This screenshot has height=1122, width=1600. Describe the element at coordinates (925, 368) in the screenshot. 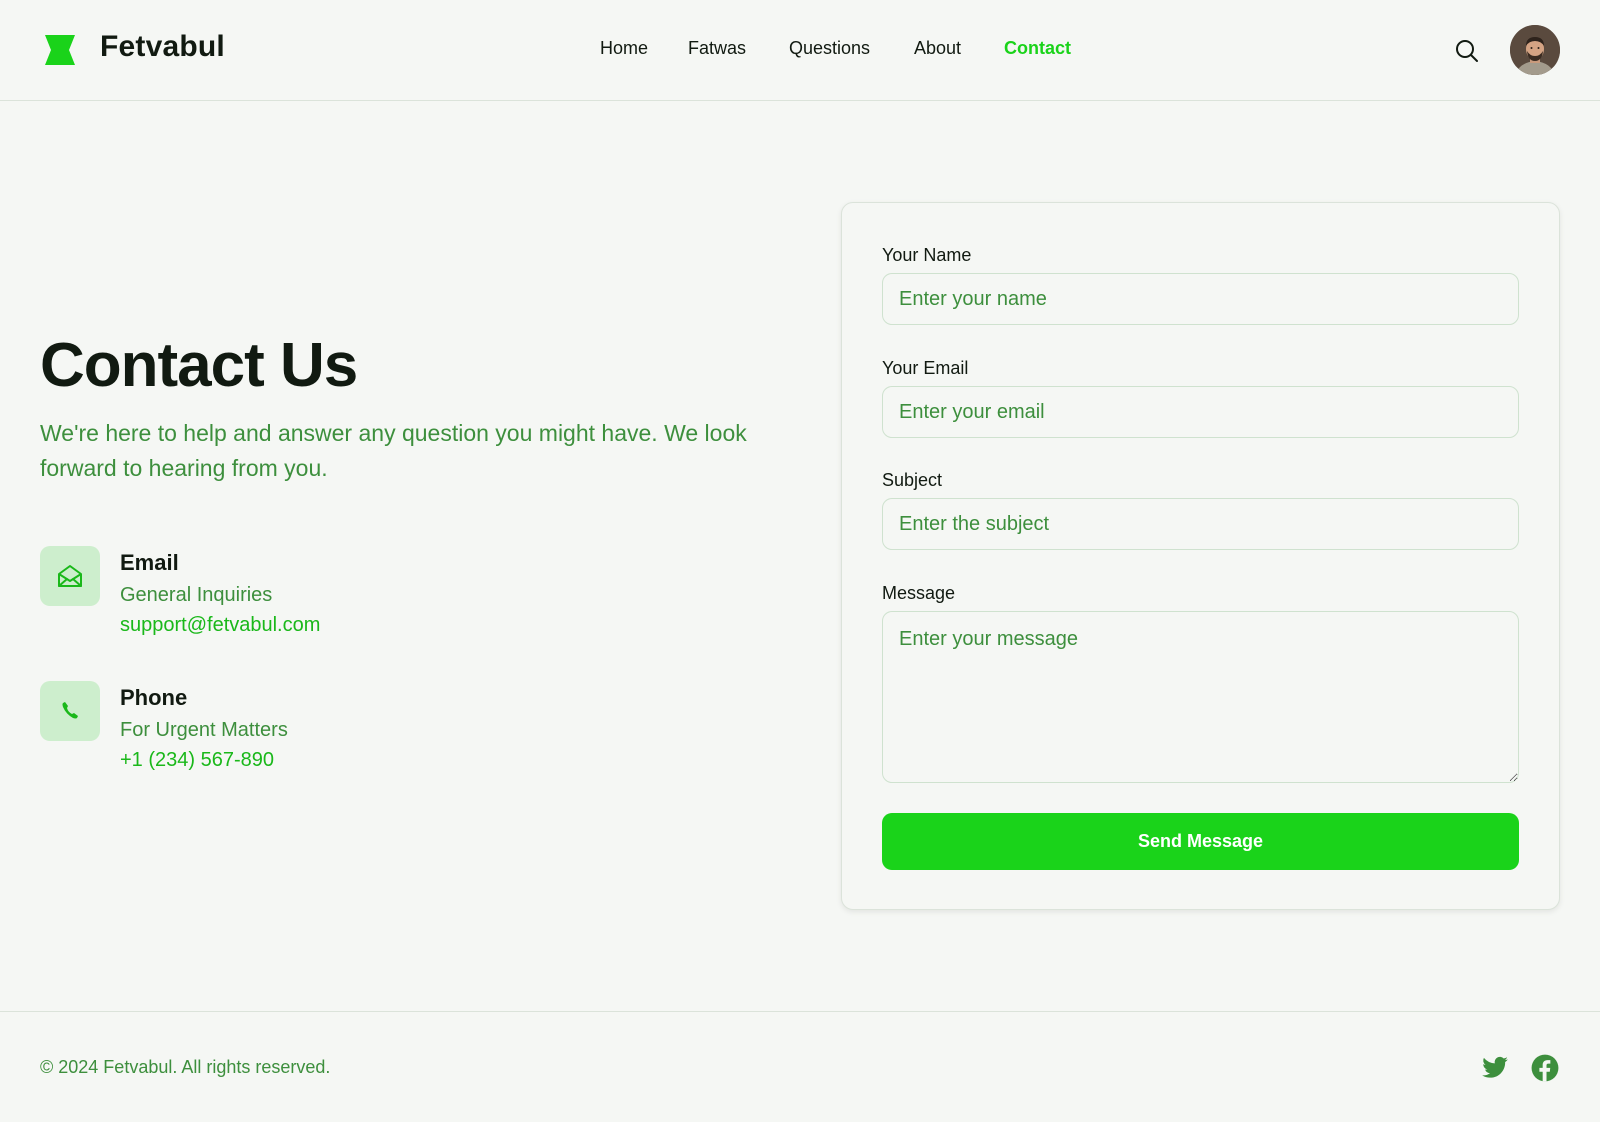

I see `email-label: Your Email` at that location.